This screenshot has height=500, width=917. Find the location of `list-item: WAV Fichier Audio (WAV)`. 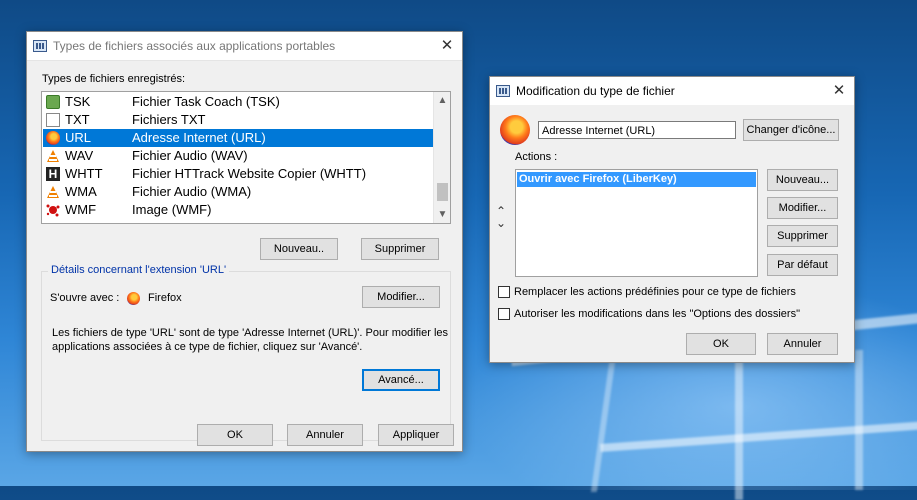

list-item: WAV Fichier Audio (WAV) is located at coordinates (238, 156).